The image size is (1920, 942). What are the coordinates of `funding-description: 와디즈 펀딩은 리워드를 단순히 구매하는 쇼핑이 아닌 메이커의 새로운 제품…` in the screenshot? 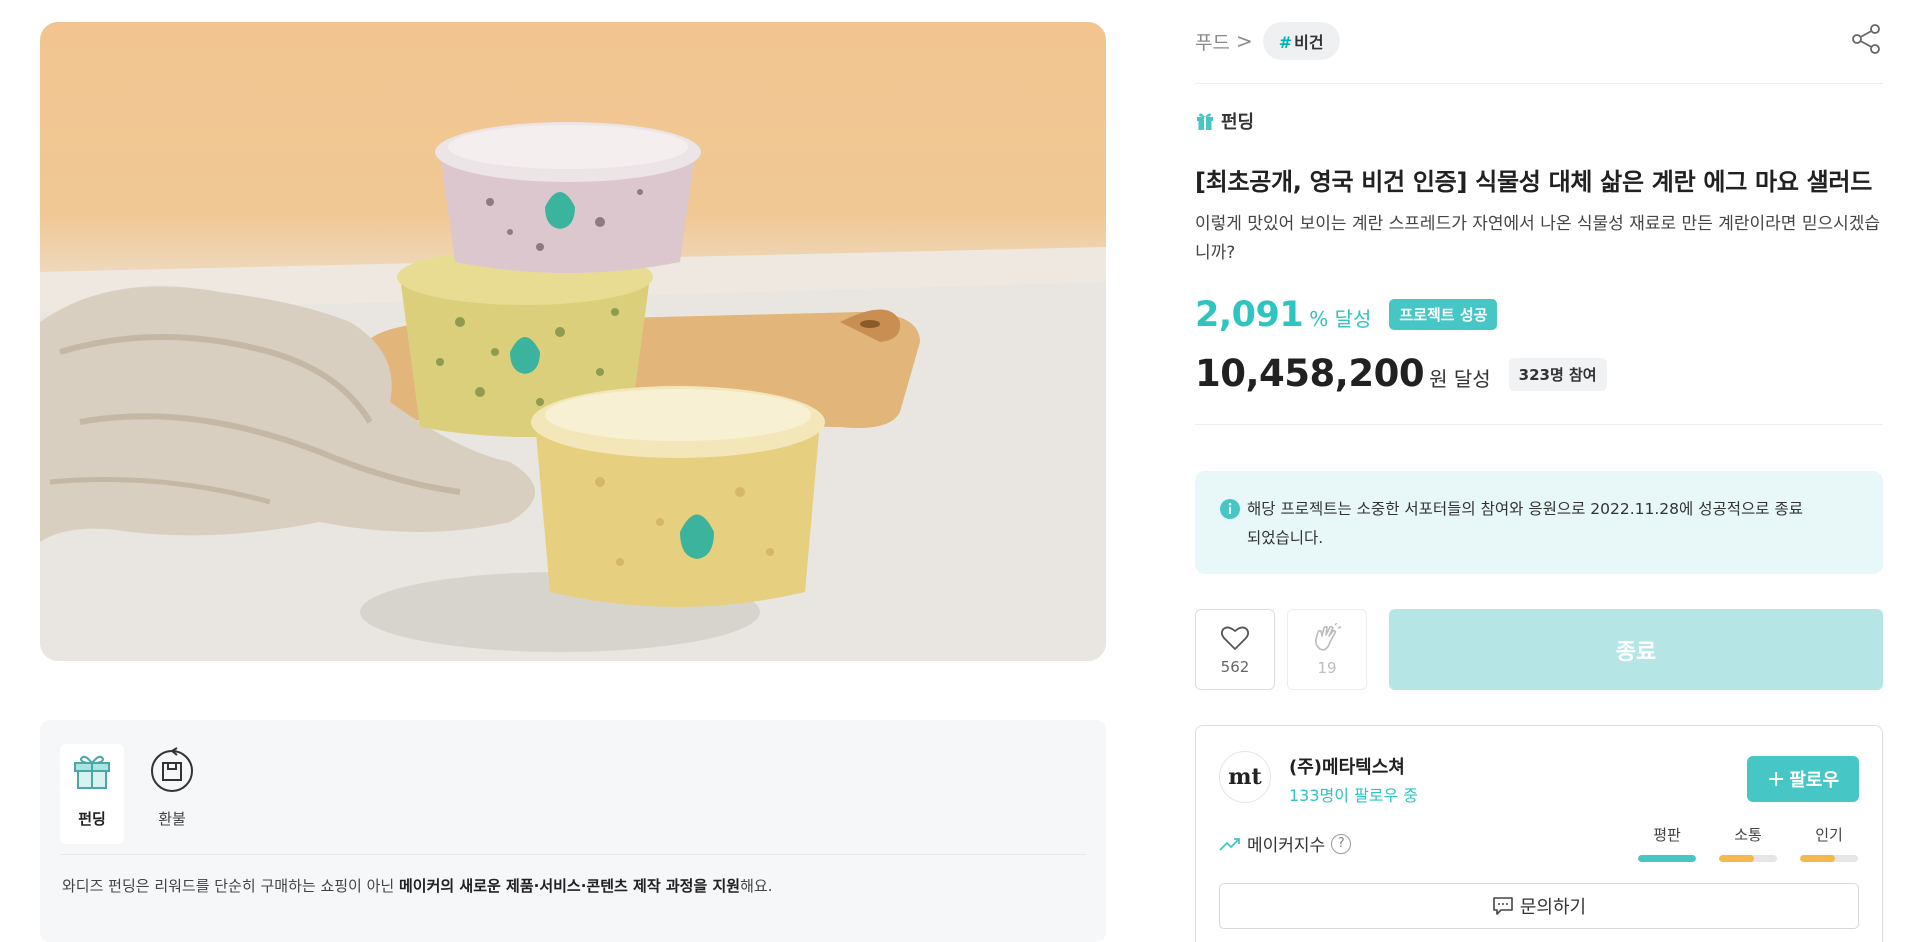 It's located at (417, 885).